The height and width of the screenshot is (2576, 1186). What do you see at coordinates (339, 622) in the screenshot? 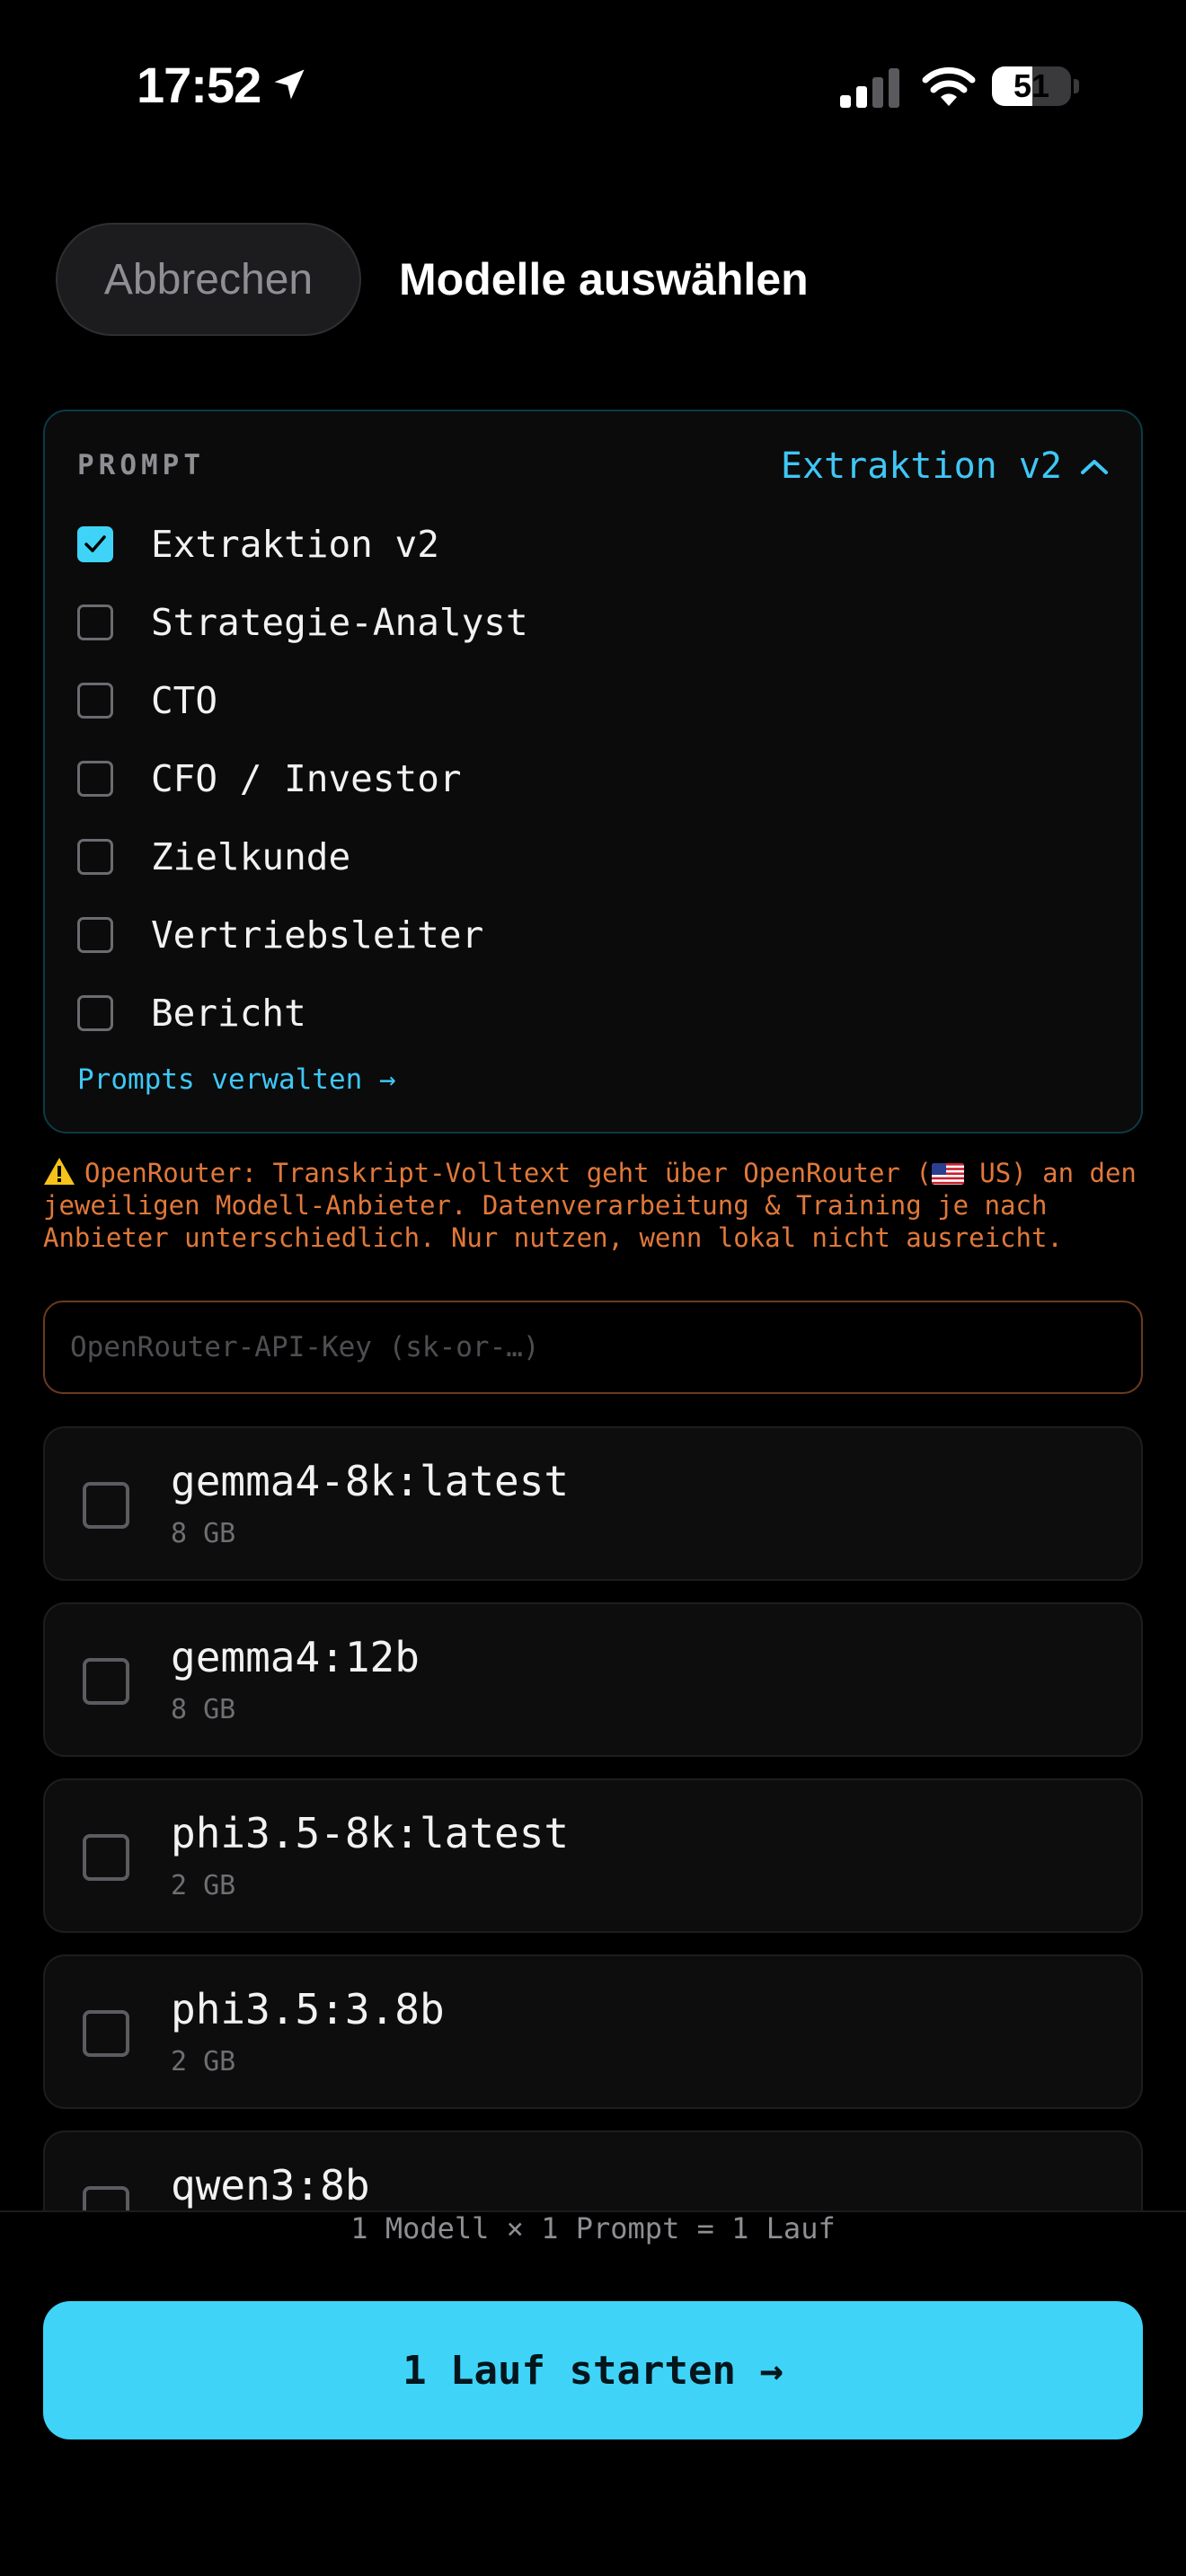
I see `prompt-item-label: Strategie-Analyst` at bounding box center [339, 622].